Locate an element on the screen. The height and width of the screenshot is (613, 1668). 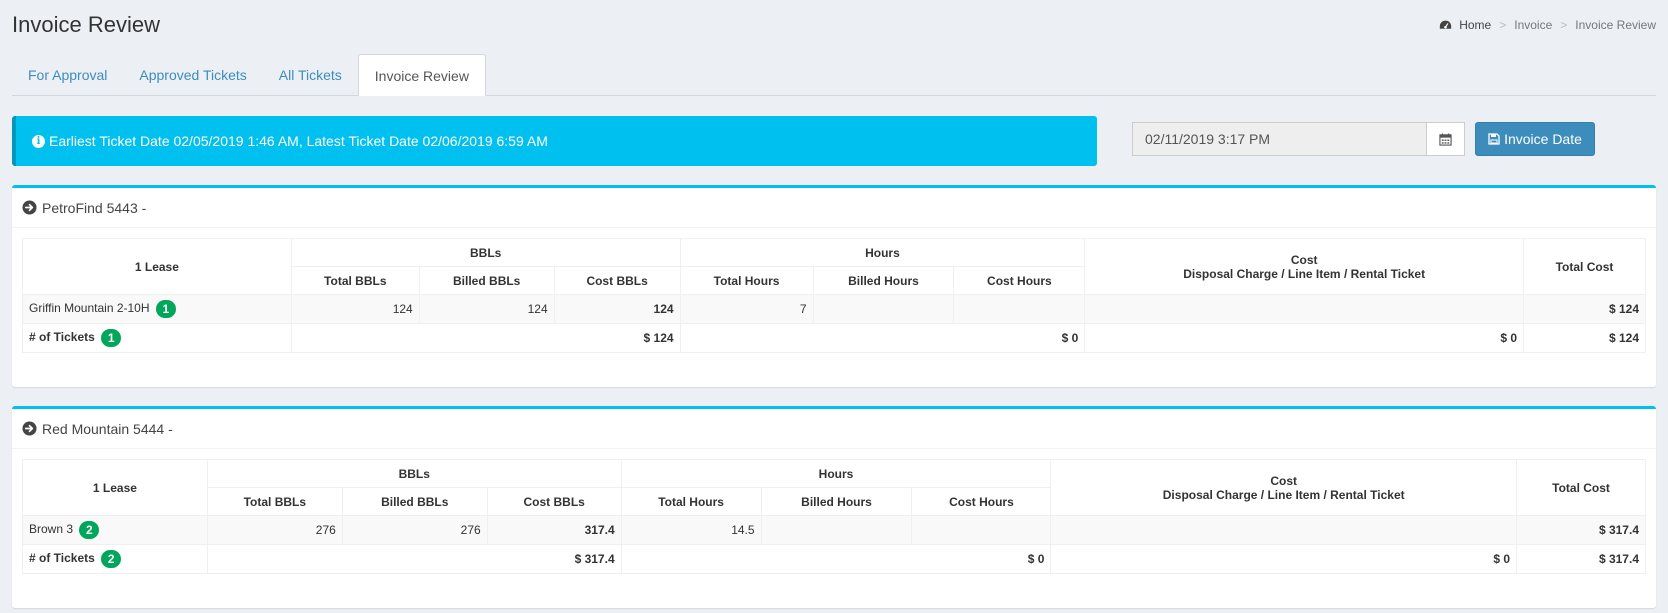
invoice-date-button: Invoice Date is located at coordinates (1535, 139).